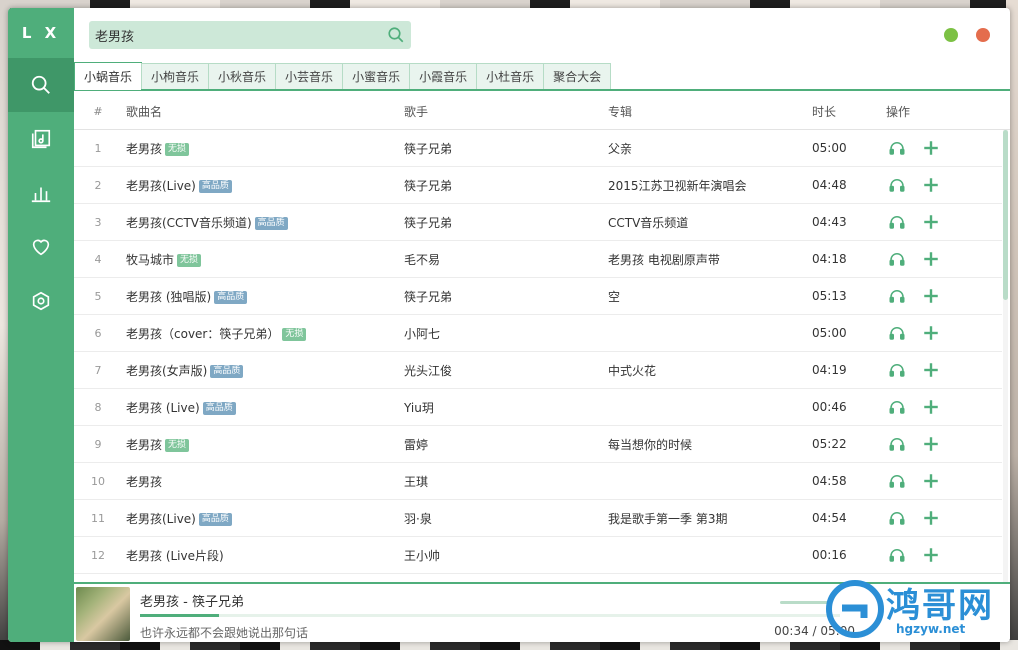  Describe the element at coordinates (422, 333) in the screenshot. I see `singer: 小阿七` at that location.